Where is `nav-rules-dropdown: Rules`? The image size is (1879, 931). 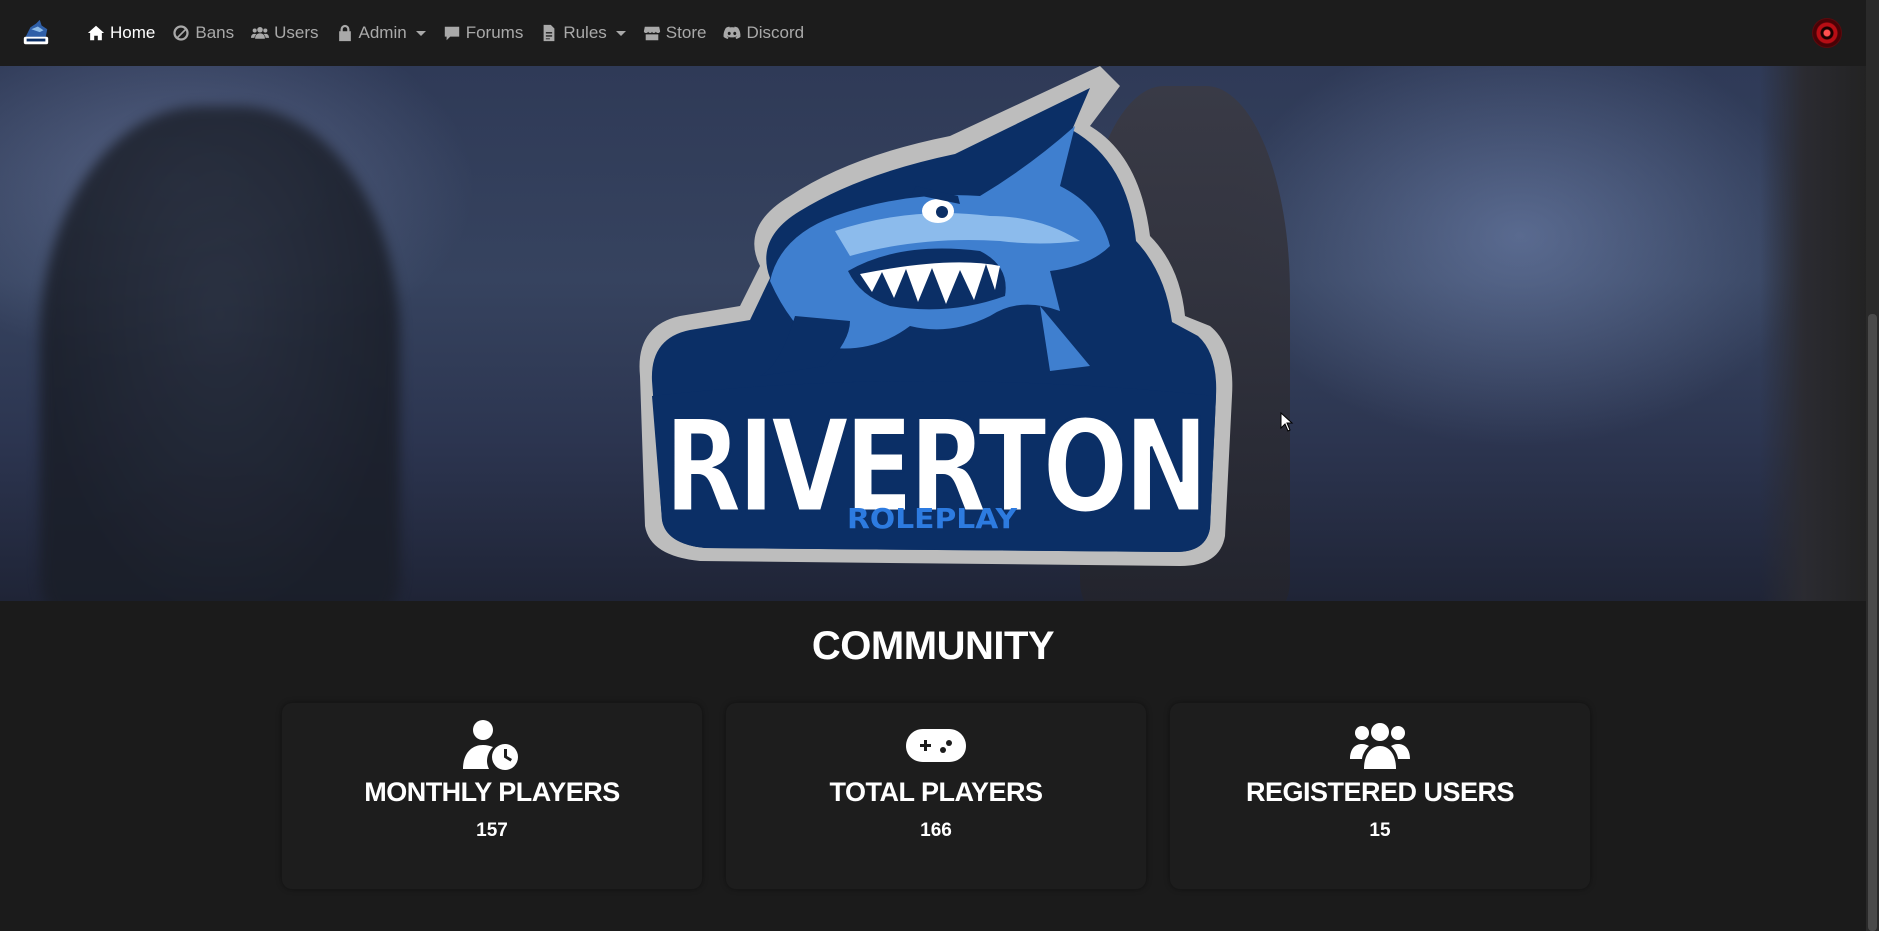 nav-rules-dropdown: Rules is located at coordinates (582, 33).